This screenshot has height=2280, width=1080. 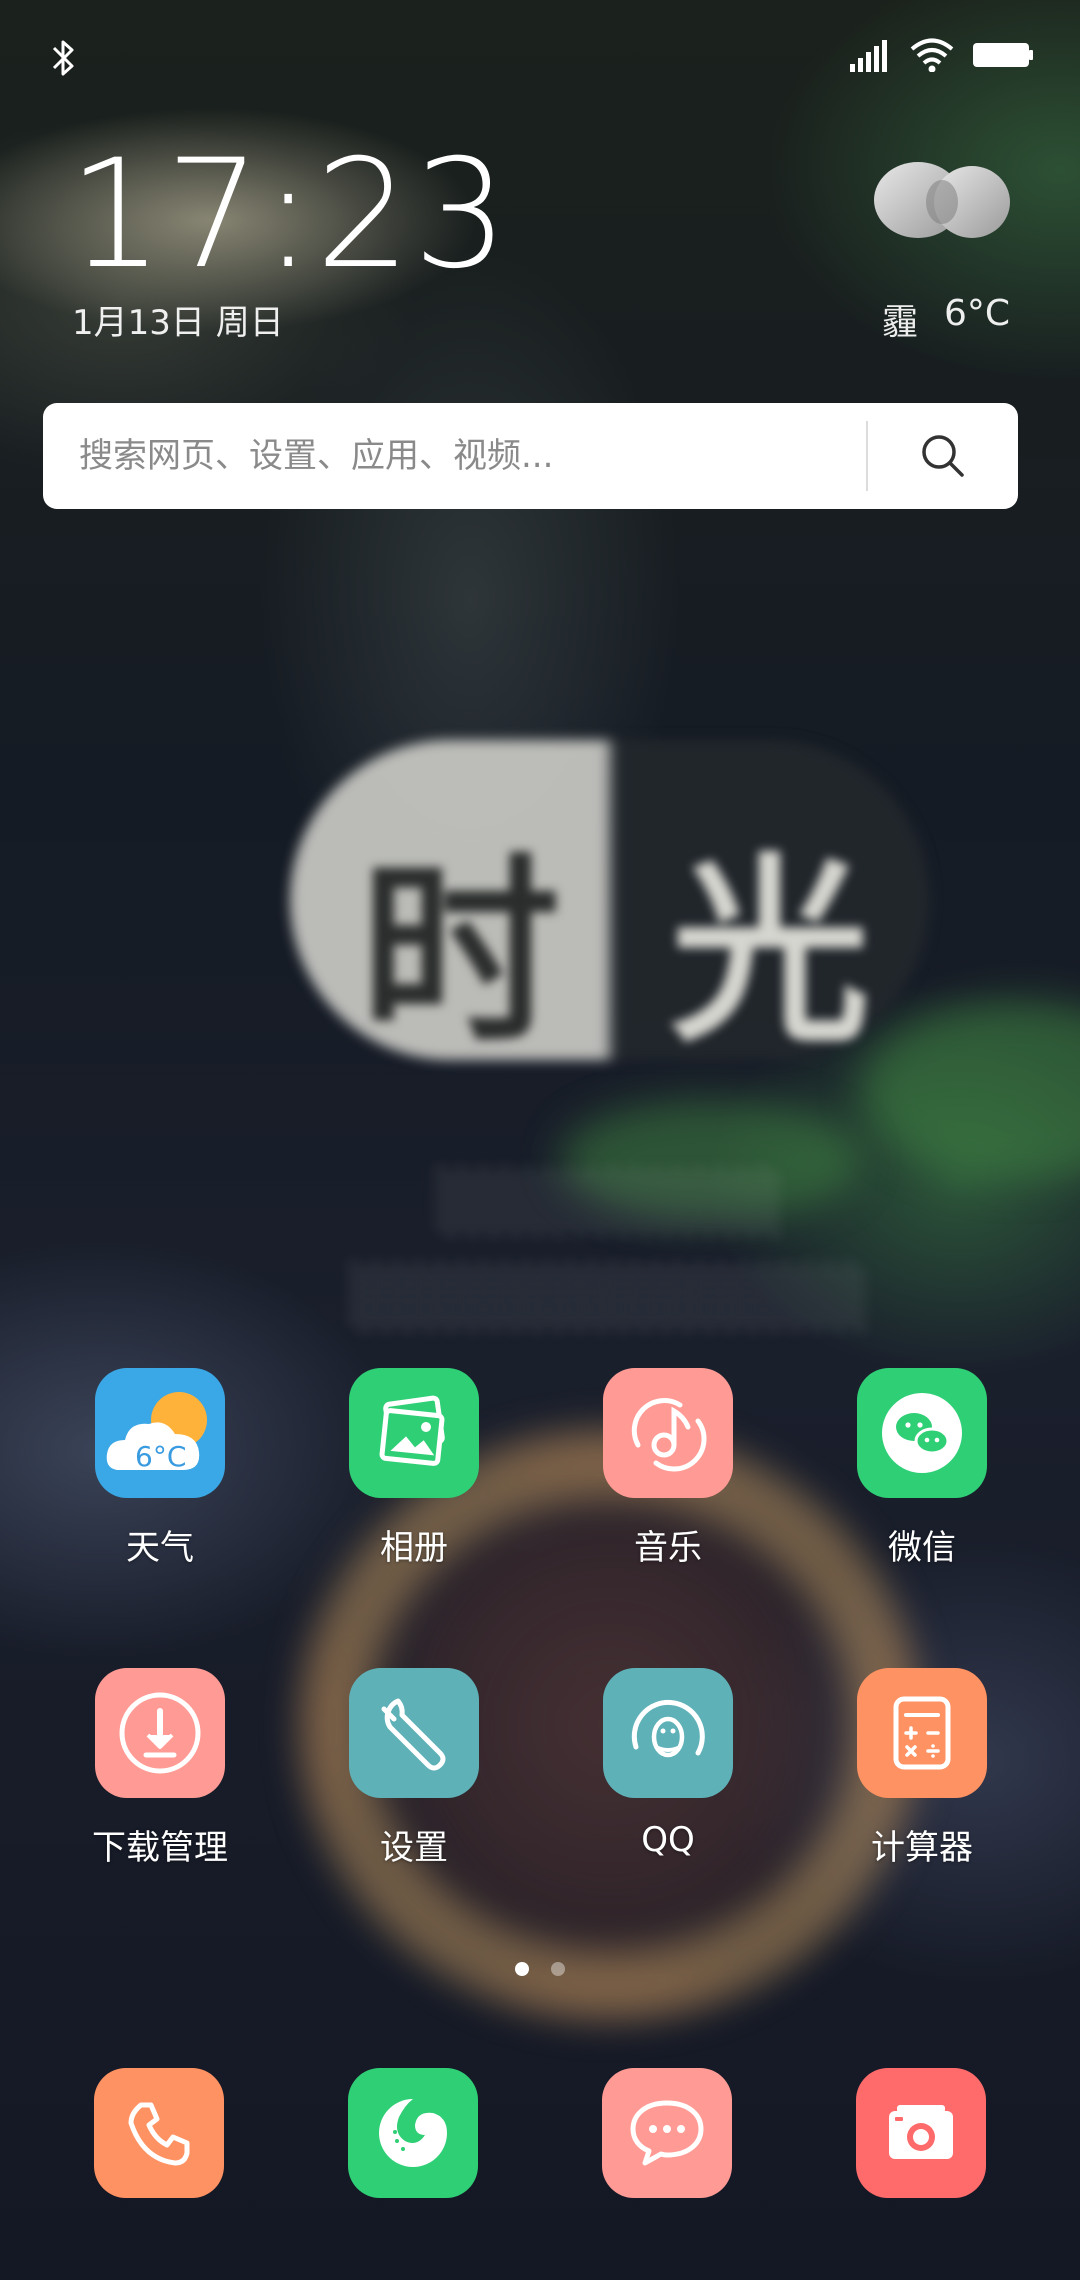 What do you see at coordinates (668, 1840) in the screenshot?
I see `app-label: QQ` at bounding box center [668, 1840].